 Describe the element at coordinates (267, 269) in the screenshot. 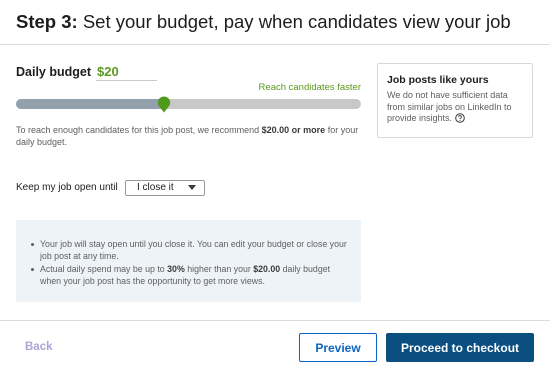

I see `spend-amount: $20.00` at that location.